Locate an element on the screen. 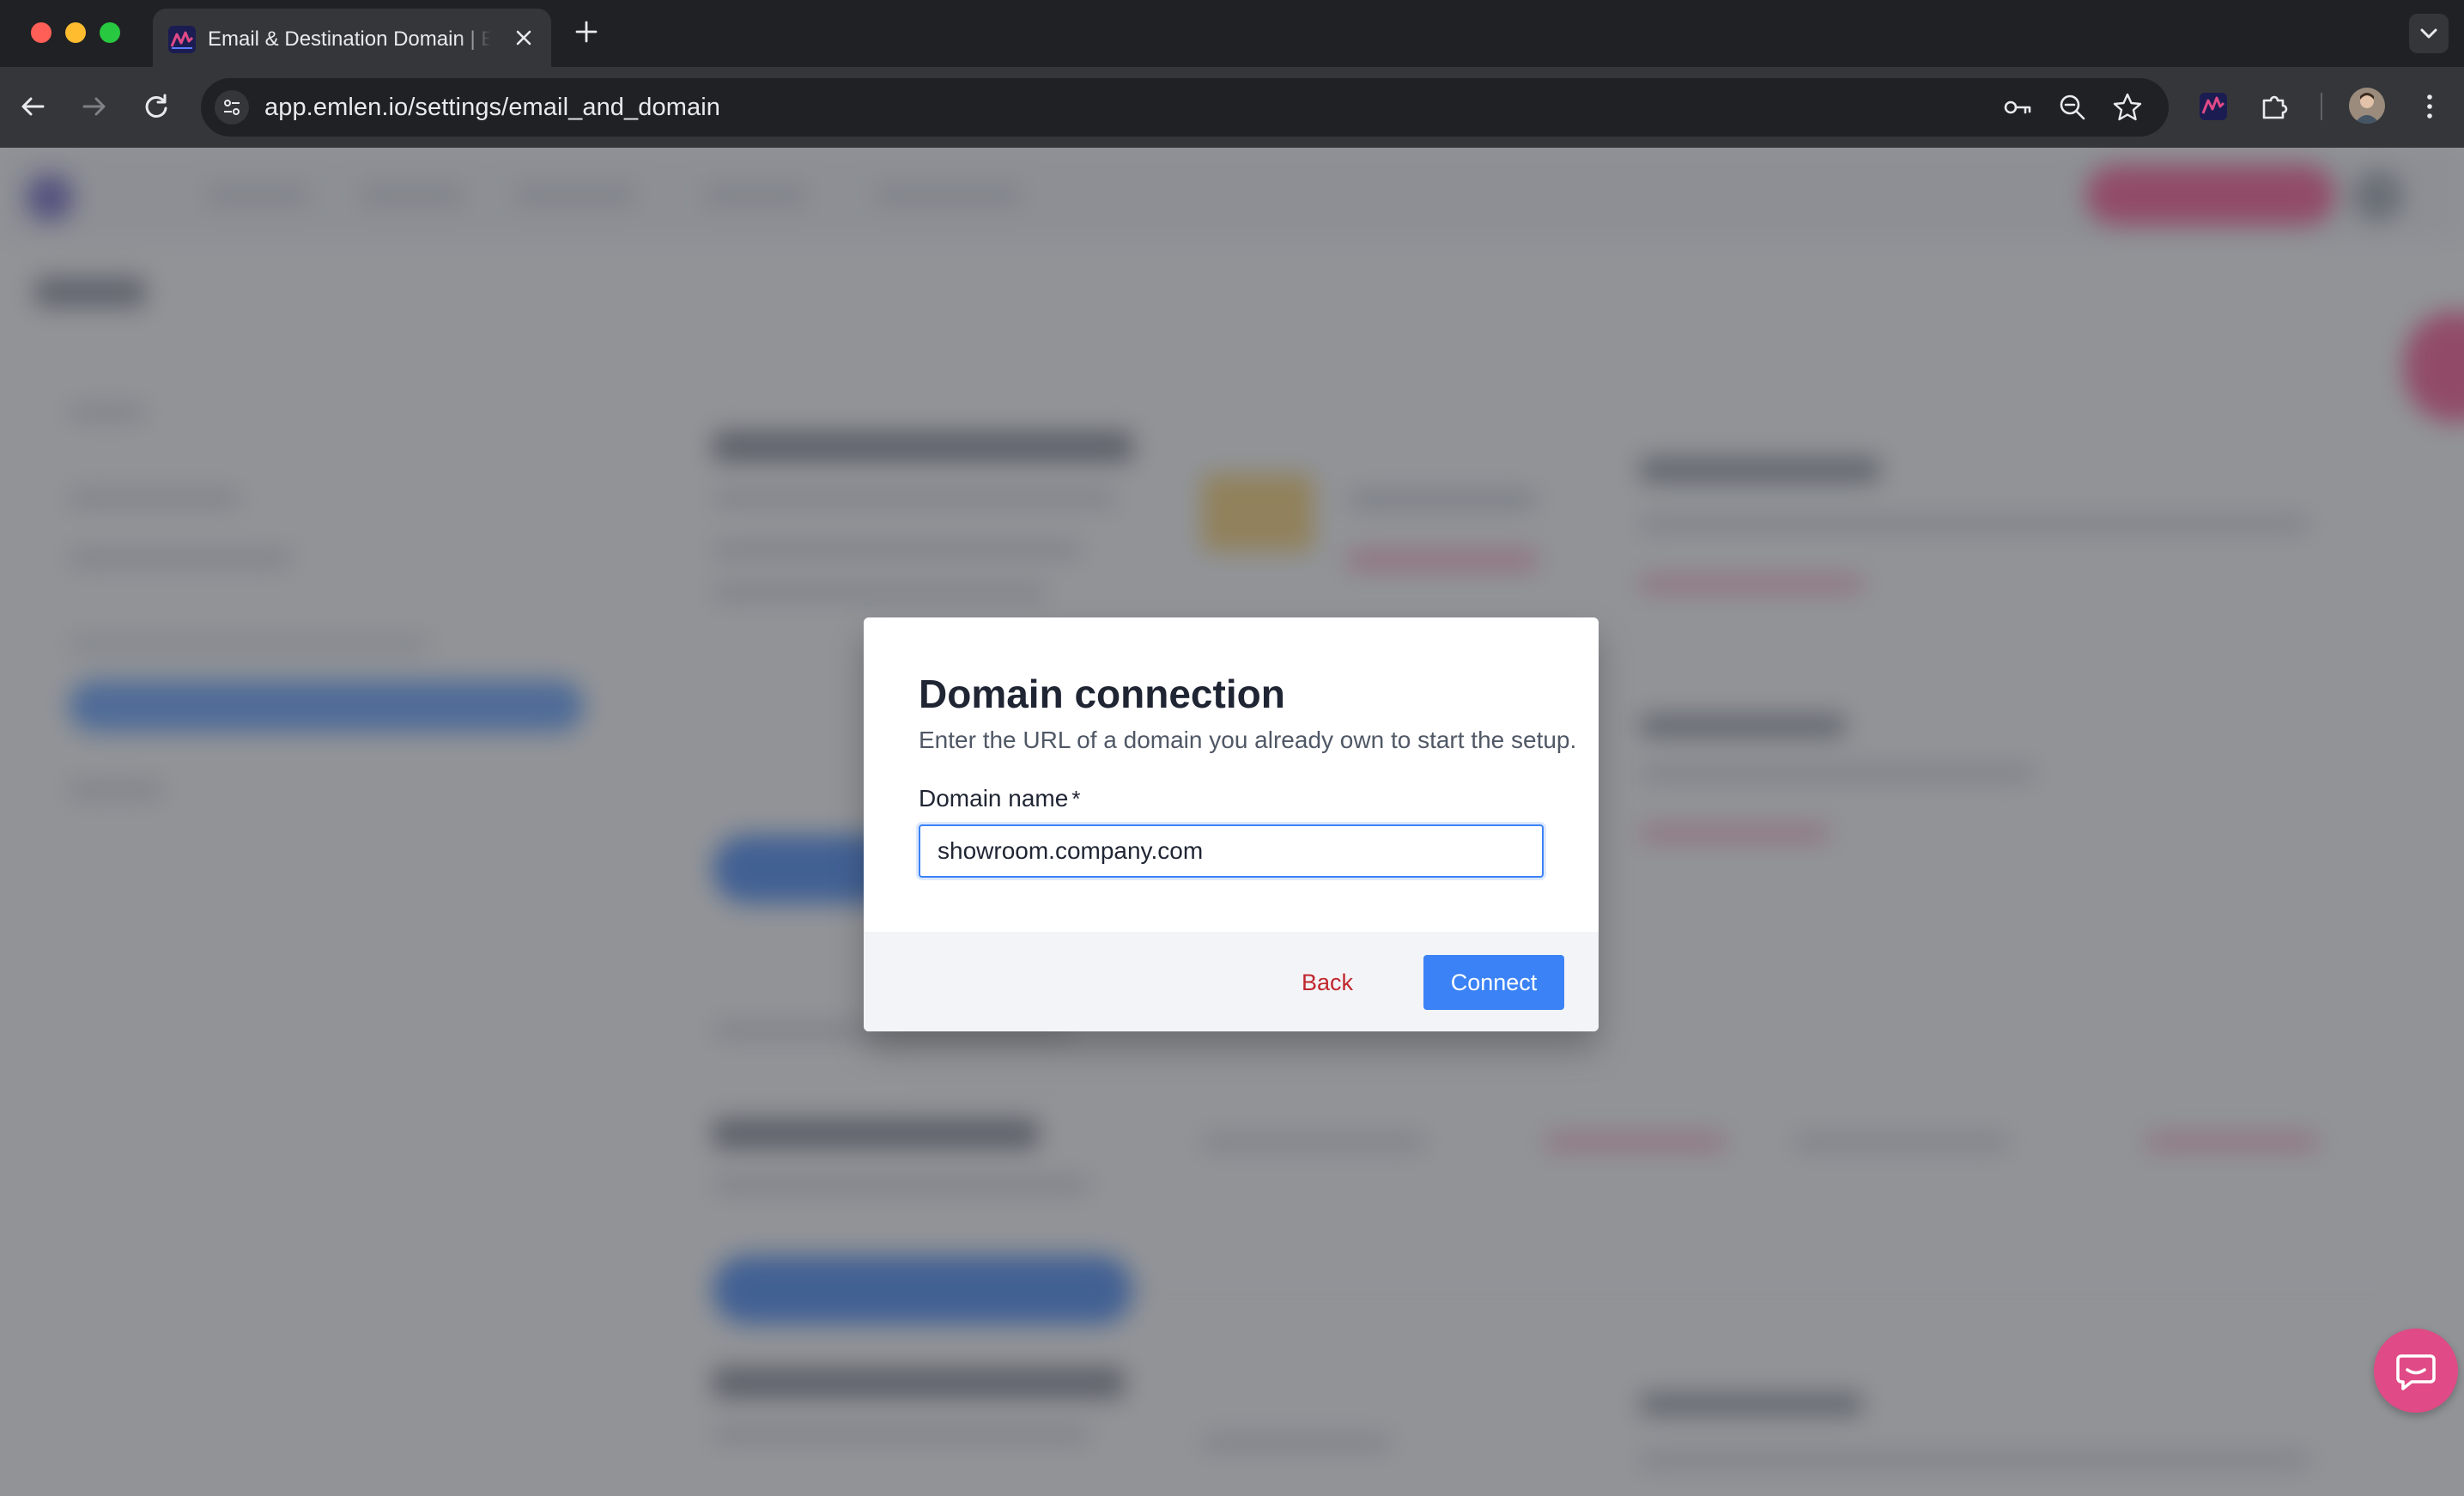 This screenshot has height=1496, width=2464. tab-search-button is located at coordinates (2429, 34).